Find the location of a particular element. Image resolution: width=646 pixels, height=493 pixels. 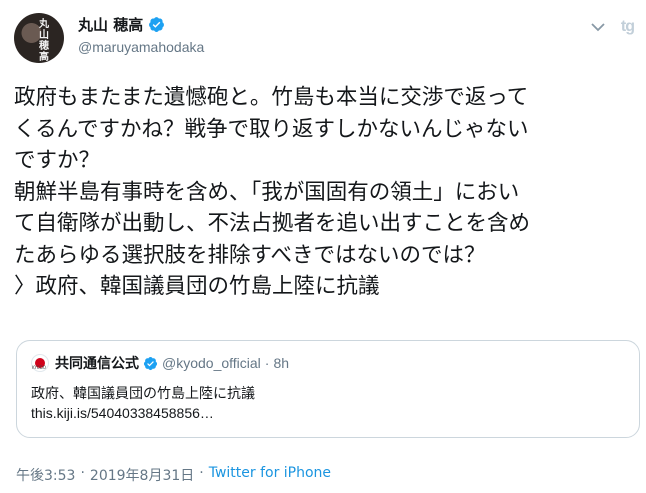

tweet-header: 丸山穂高 丸山 穂高 @maruyamahodaka tg is located at coordinates (324, 40).